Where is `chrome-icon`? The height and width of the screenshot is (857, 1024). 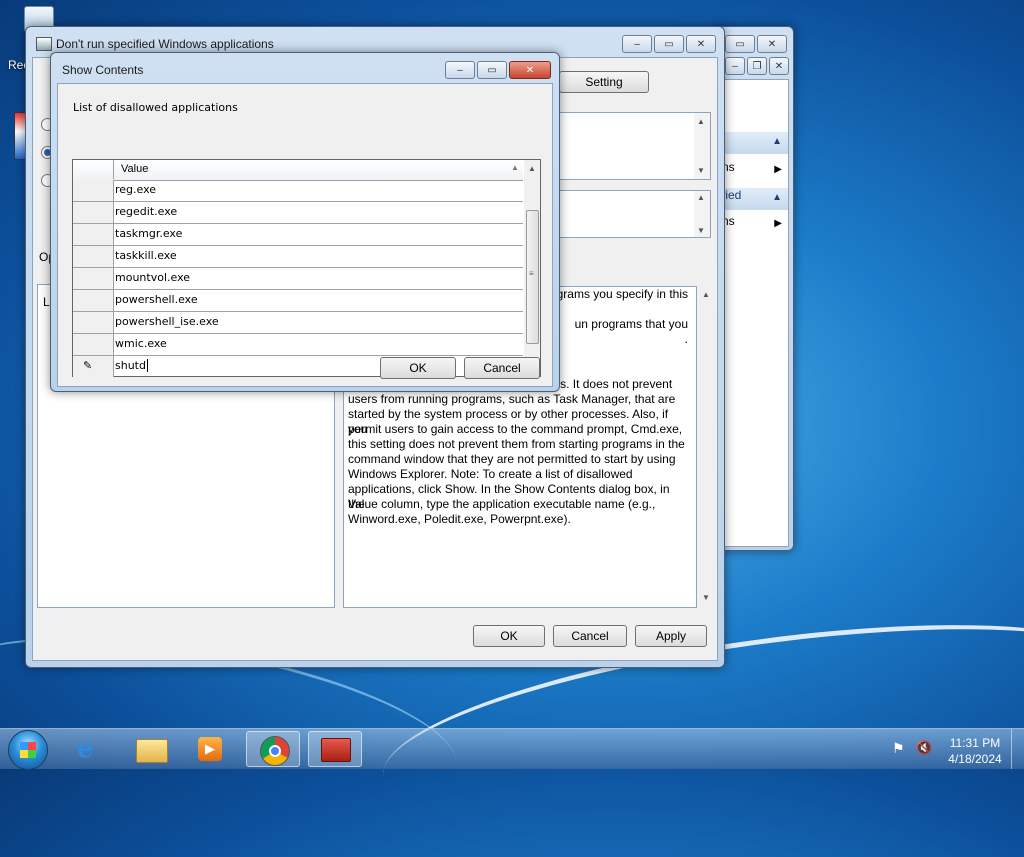 chrome-icon is located at coordinates (275, 751).